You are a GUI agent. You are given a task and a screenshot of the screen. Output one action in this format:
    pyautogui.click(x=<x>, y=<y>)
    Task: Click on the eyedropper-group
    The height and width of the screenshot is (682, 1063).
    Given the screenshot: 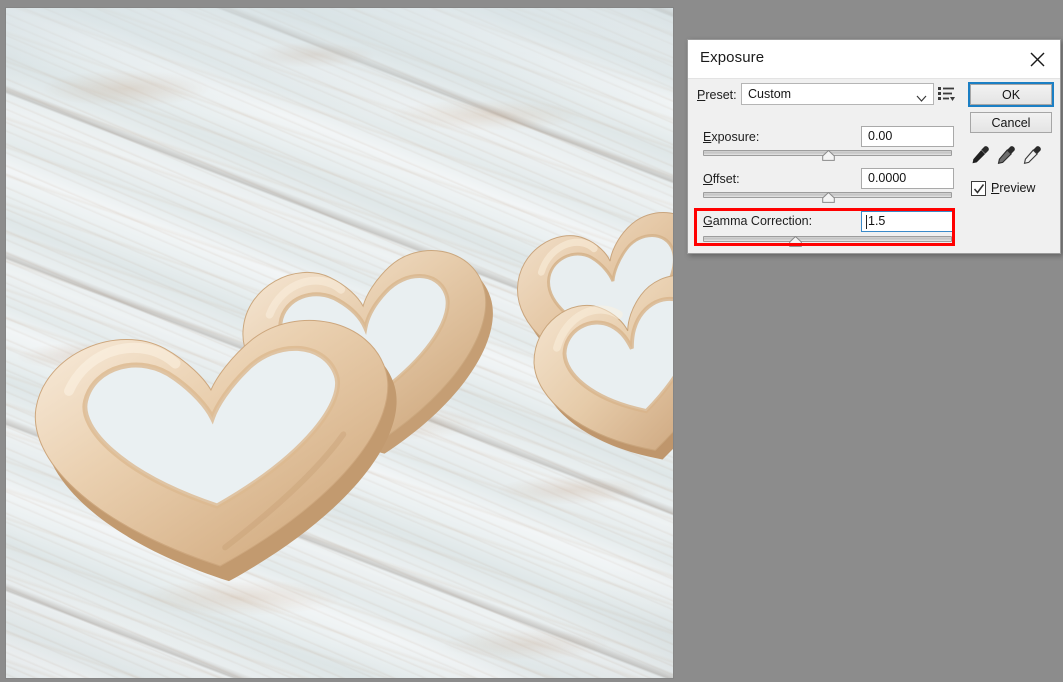 What is the action you would take?
    pyautogui.click(x=1006, y=155)
    